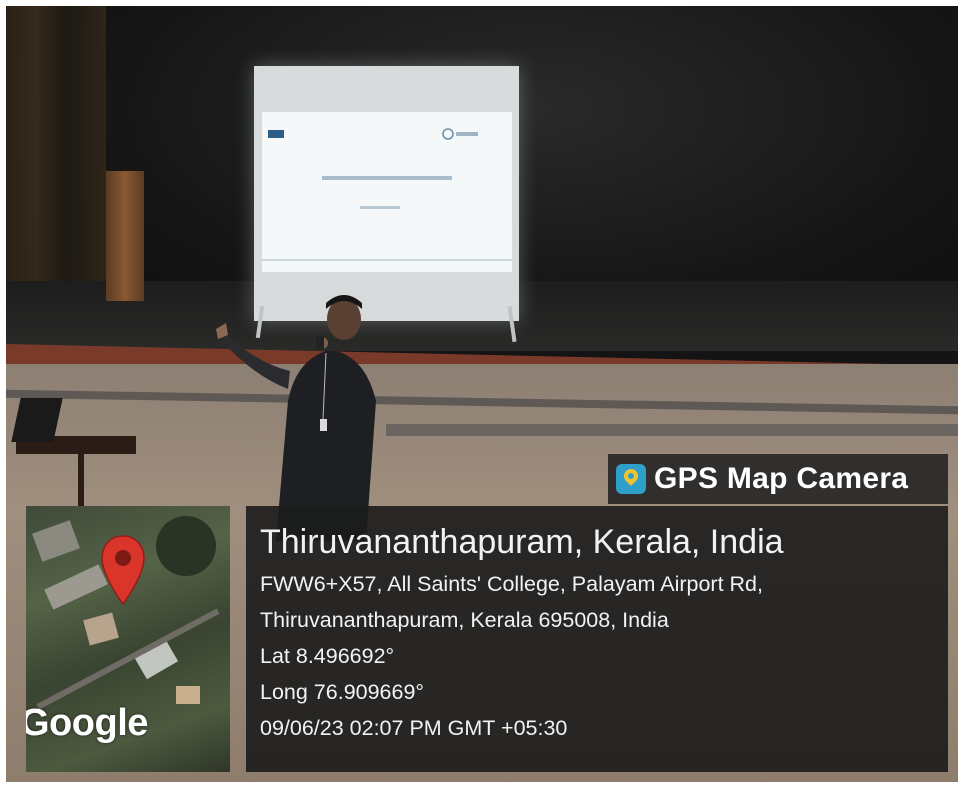  I want to click on gps-map-camera-icon, so click(631, 479).